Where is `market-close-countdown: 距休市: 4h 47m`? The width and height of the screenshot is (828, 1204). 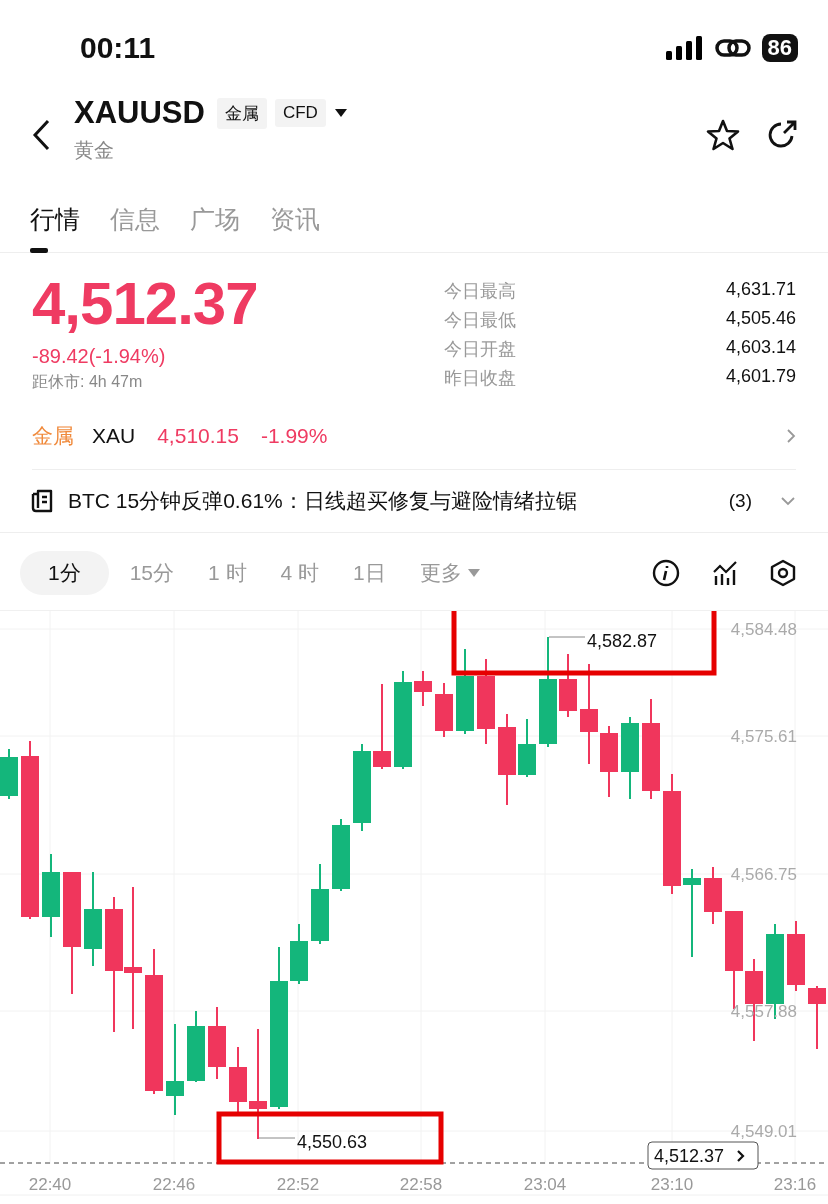 market-close-countdown: 距休市: 4h 47m is located at coordinates (88, 382).